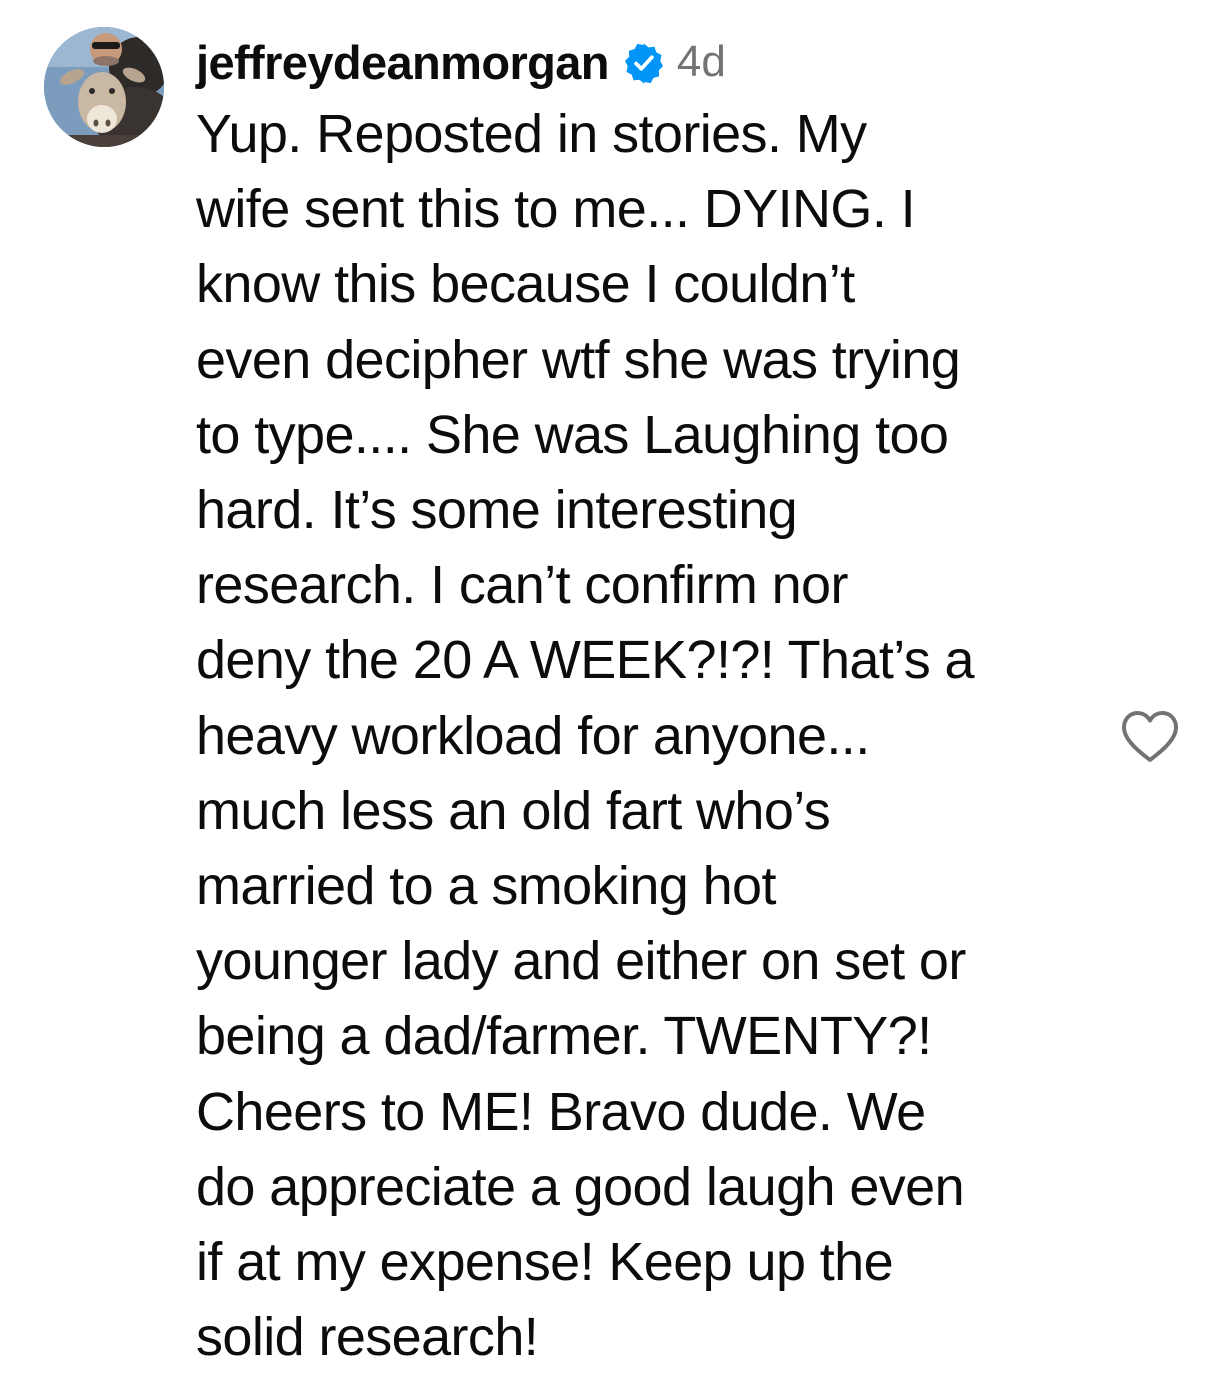 This screenshot has height=1395, width=1224. Describe the element at coordinates (486, 886) in the screenshot. I see `comment-line: married to a smoking hot` at that location.